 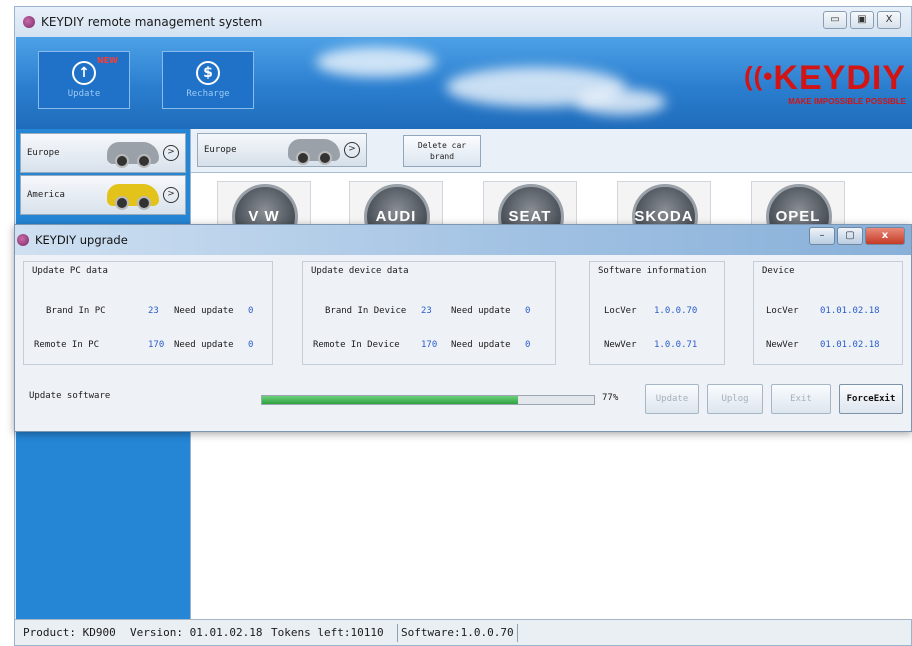 What do you see at coordinates (782, 311) in the screenshot?
I see `device-locver-label: LocVer` at bounding box center [782, 311].